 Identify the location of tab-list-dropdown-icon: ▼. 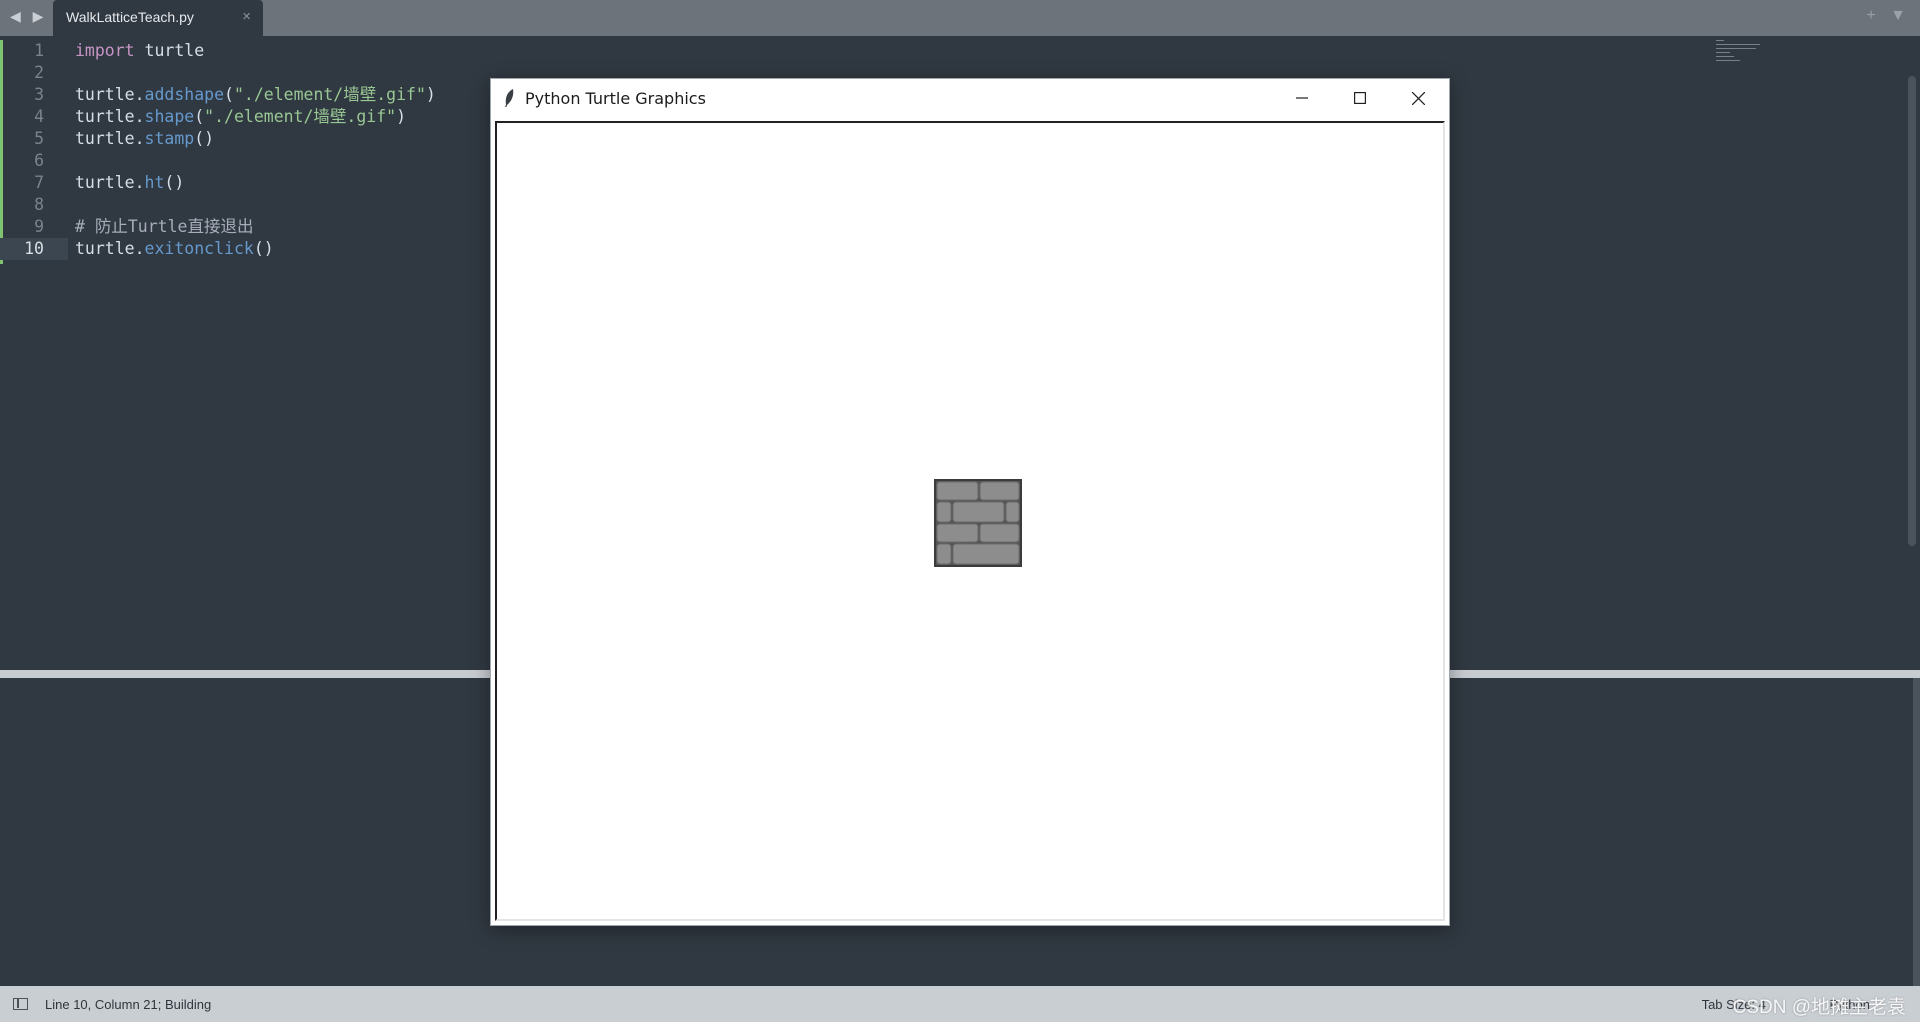
(1898, 15).